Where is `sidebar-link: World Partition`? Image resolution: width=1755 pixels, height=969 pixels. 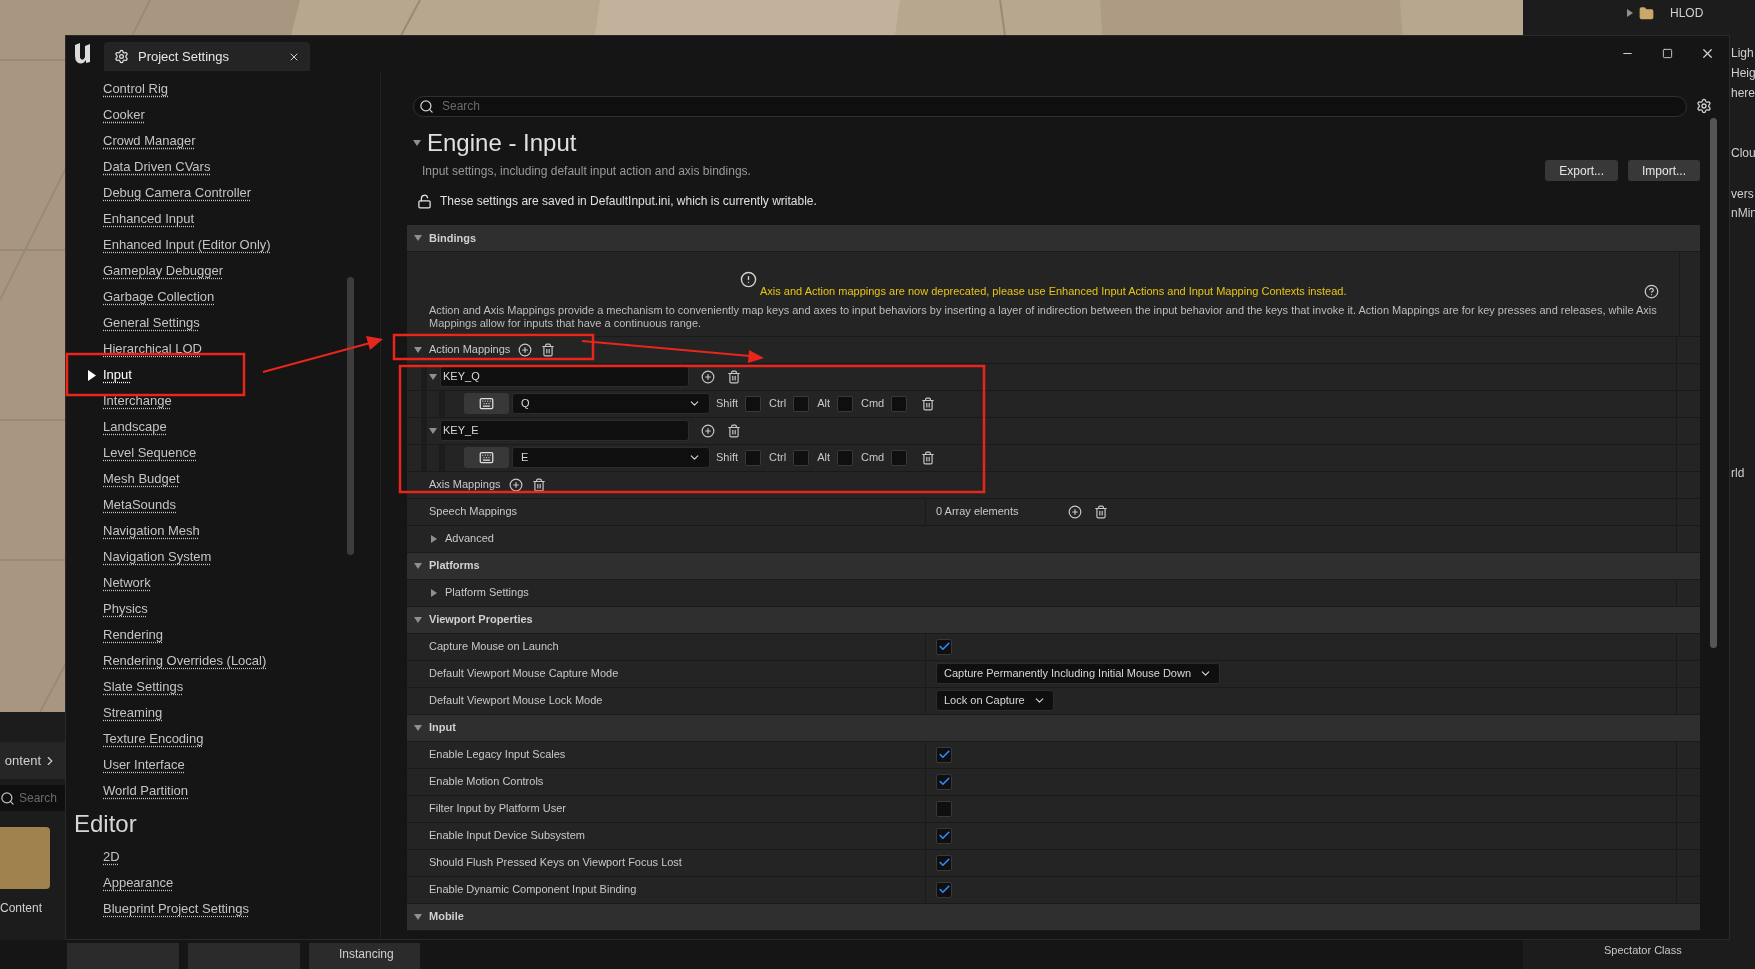 sidebar-link: World Partition is located at coordinates (145, 791).